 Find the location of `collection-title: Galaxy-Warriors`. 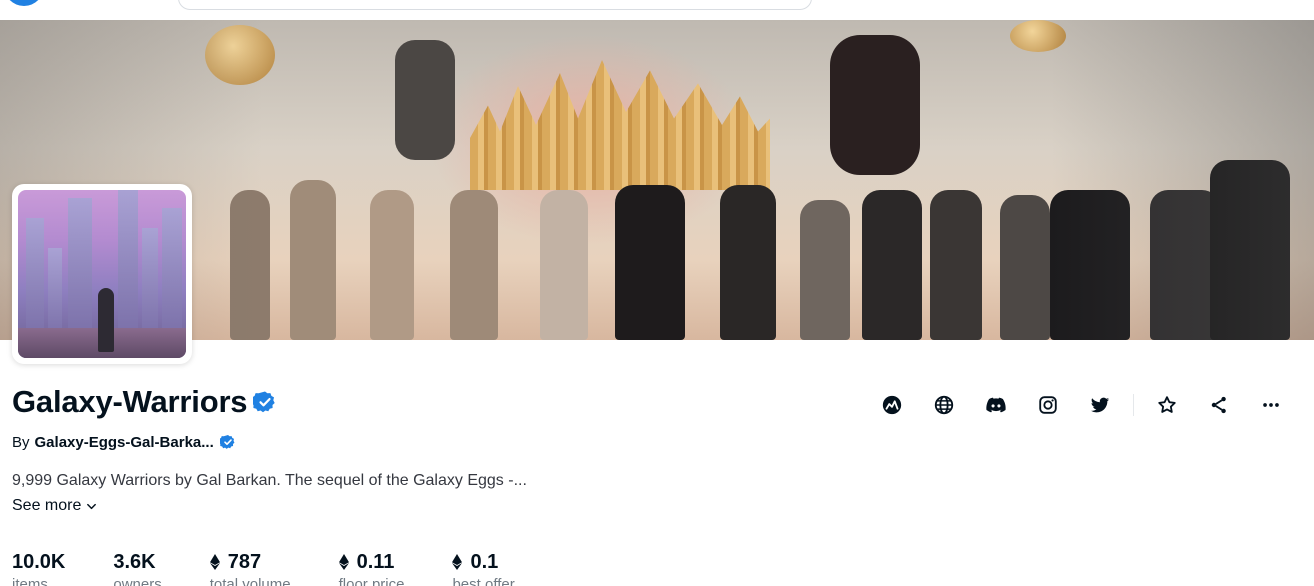

collection-title: Galaxy-Warriors is located at coordinates (130, 401).